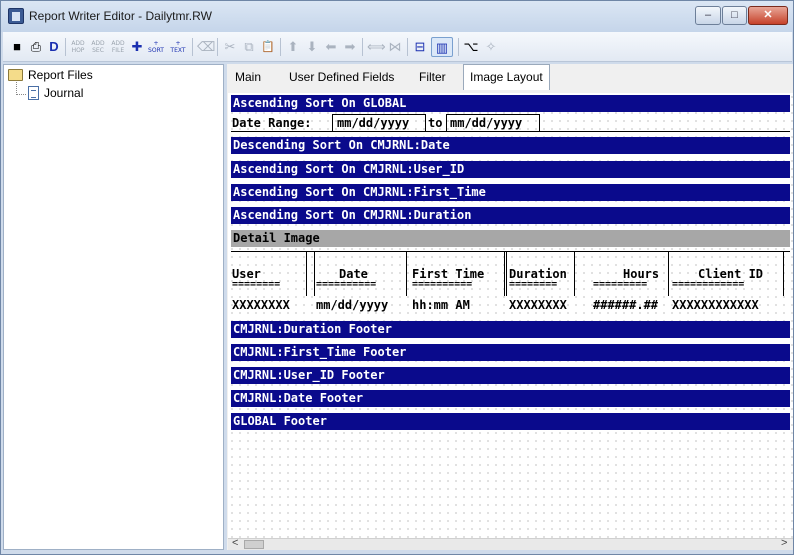  What do you see at coordinates (708, 284) in the screenshot?
I see `column-rule-client-id: ============` at bounding box center [708, 284].